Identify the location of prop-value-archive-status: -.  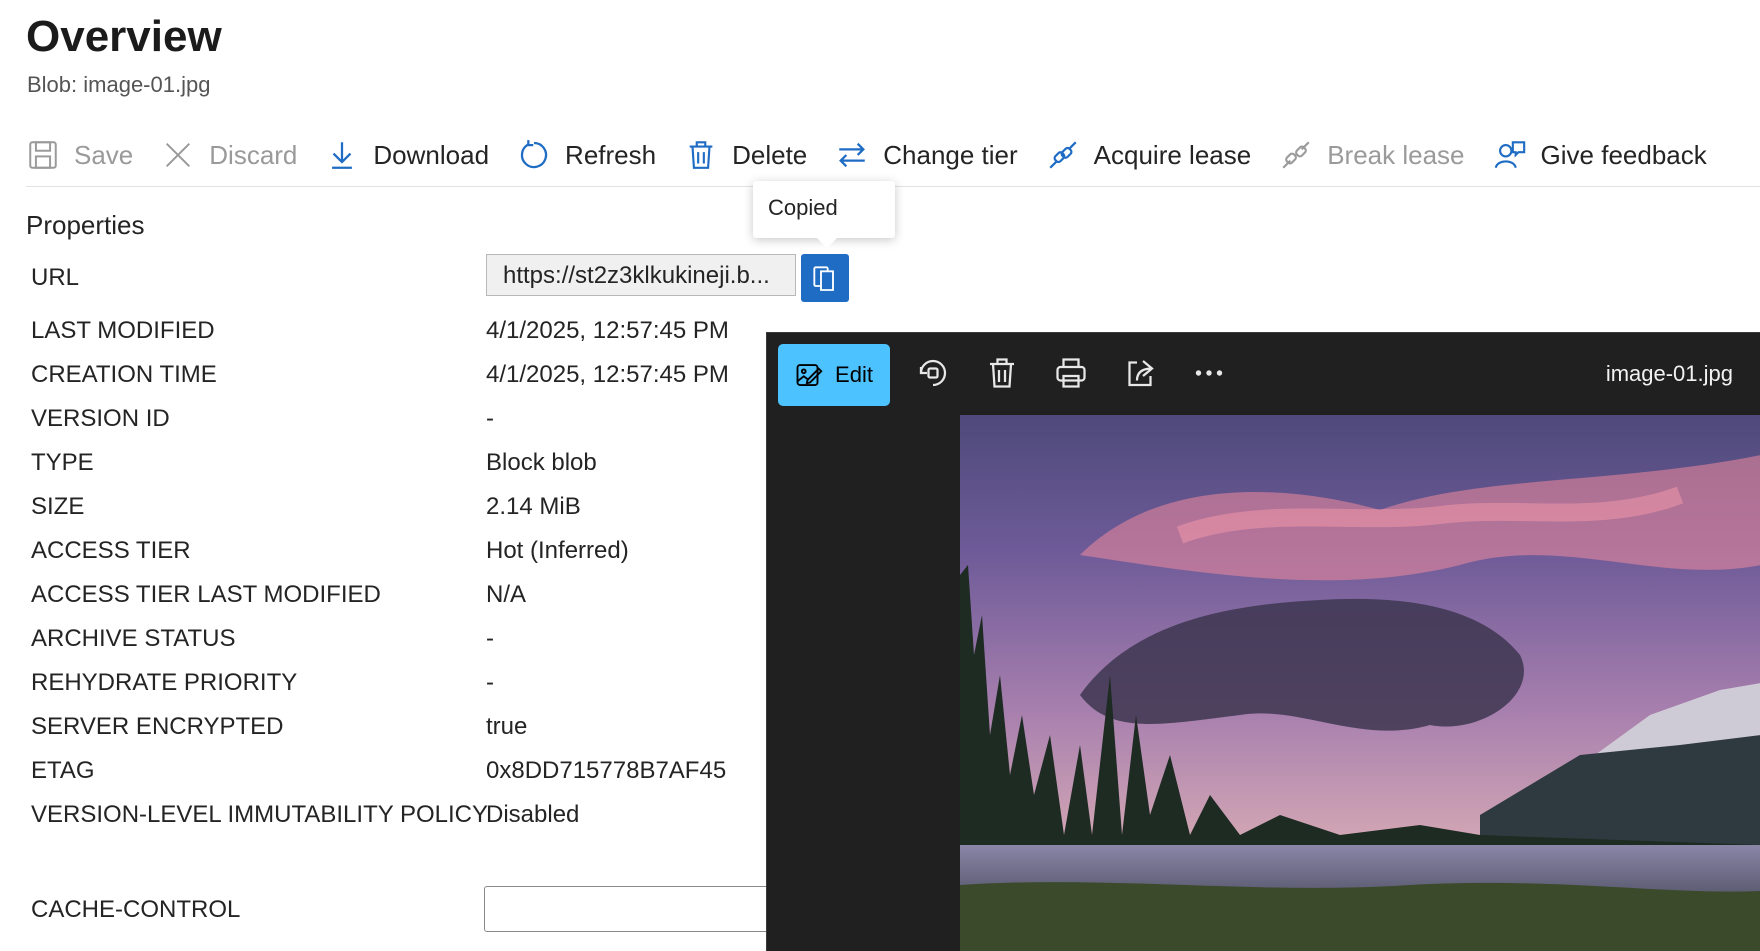
(490, 638).